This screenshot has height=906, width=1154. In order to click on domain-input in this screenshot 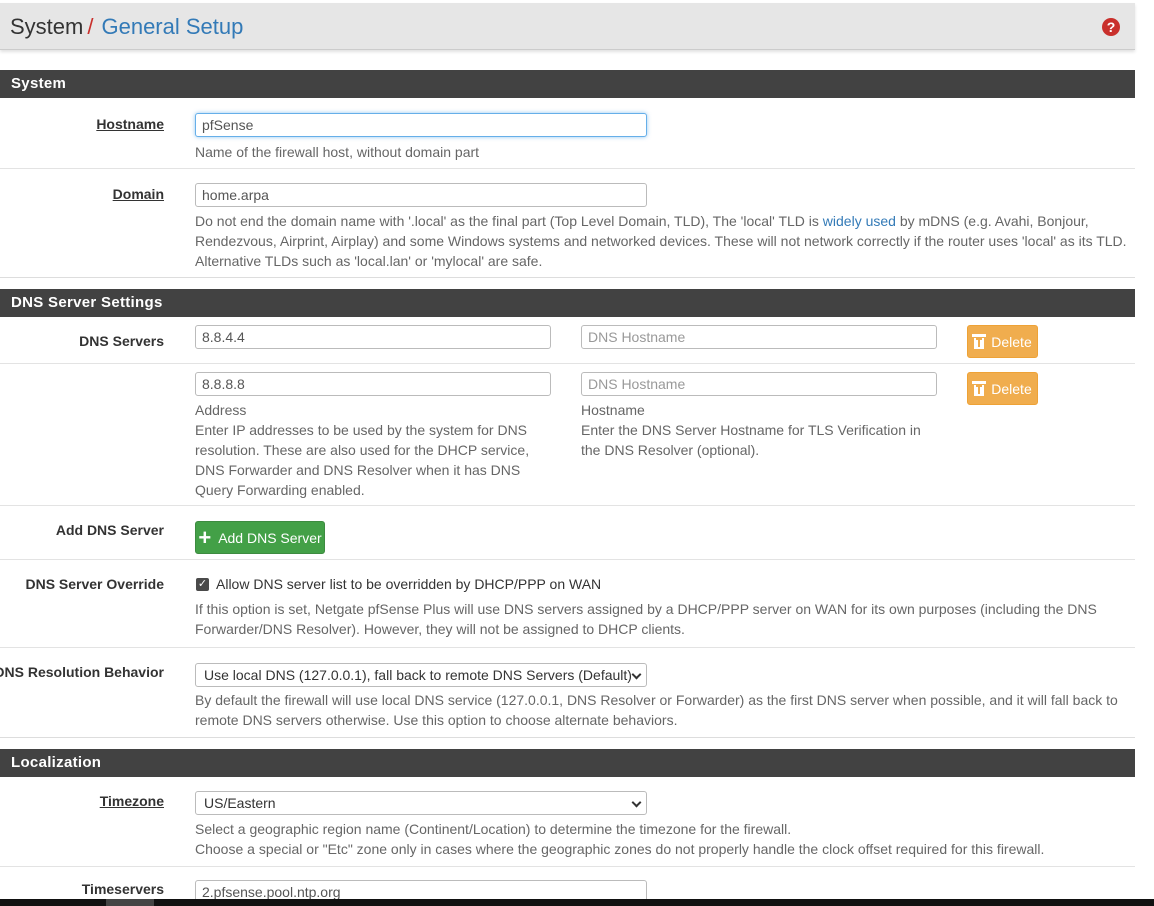, I will do `click(421, 195)`.